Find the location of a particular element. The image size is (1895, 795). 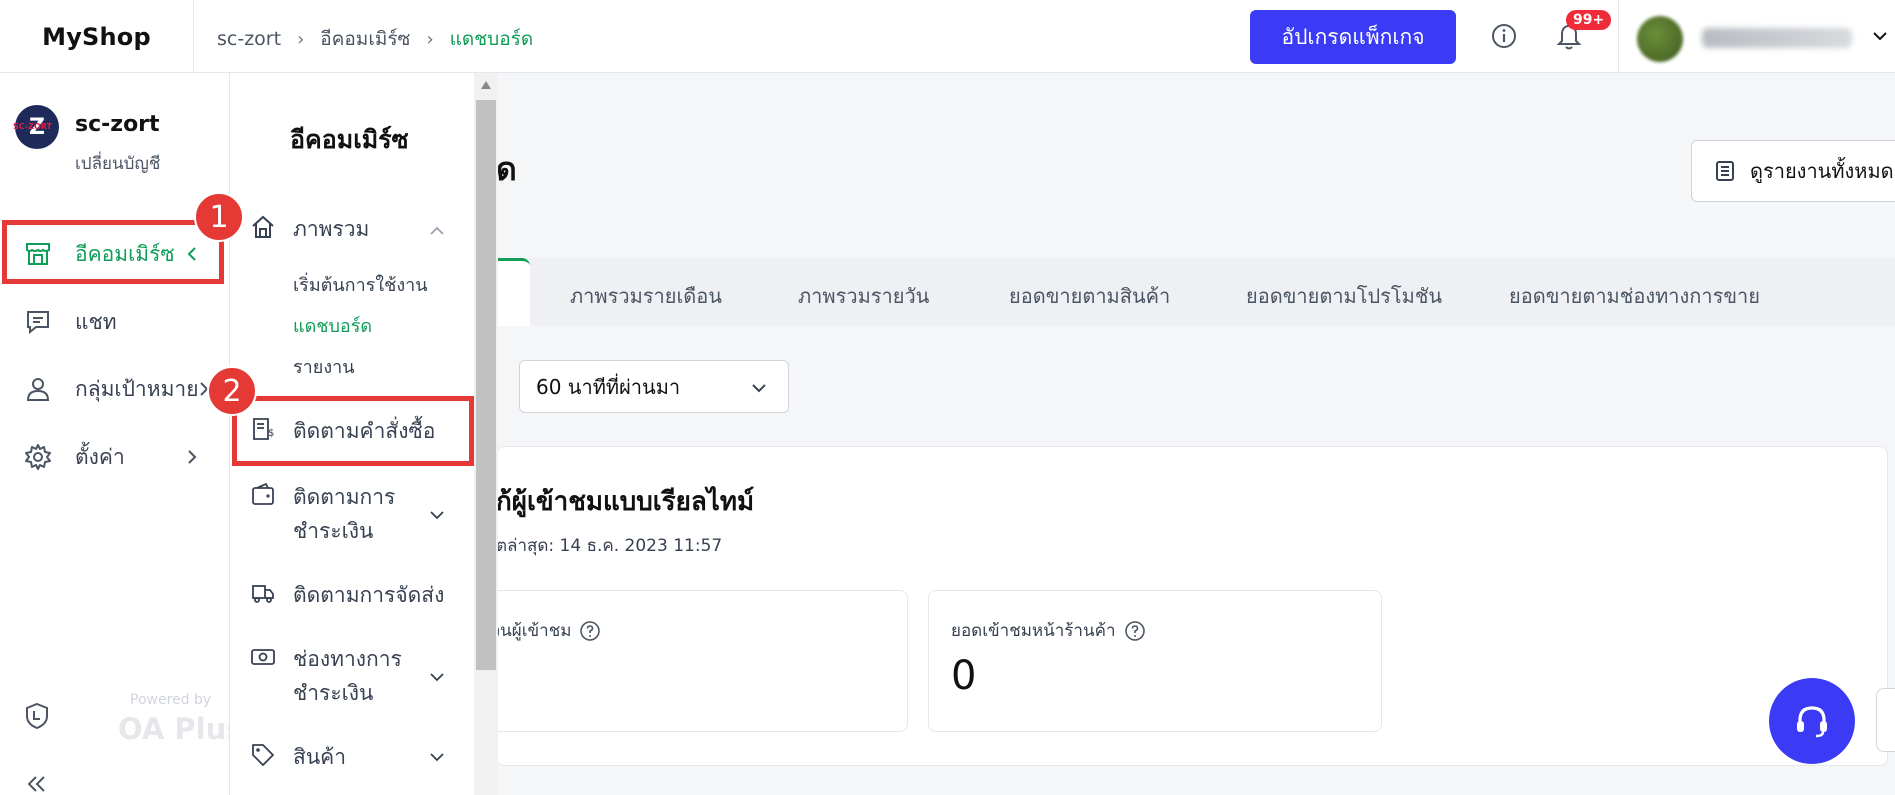

highlight-box-order-tracking is located at coordinates (353, 431).